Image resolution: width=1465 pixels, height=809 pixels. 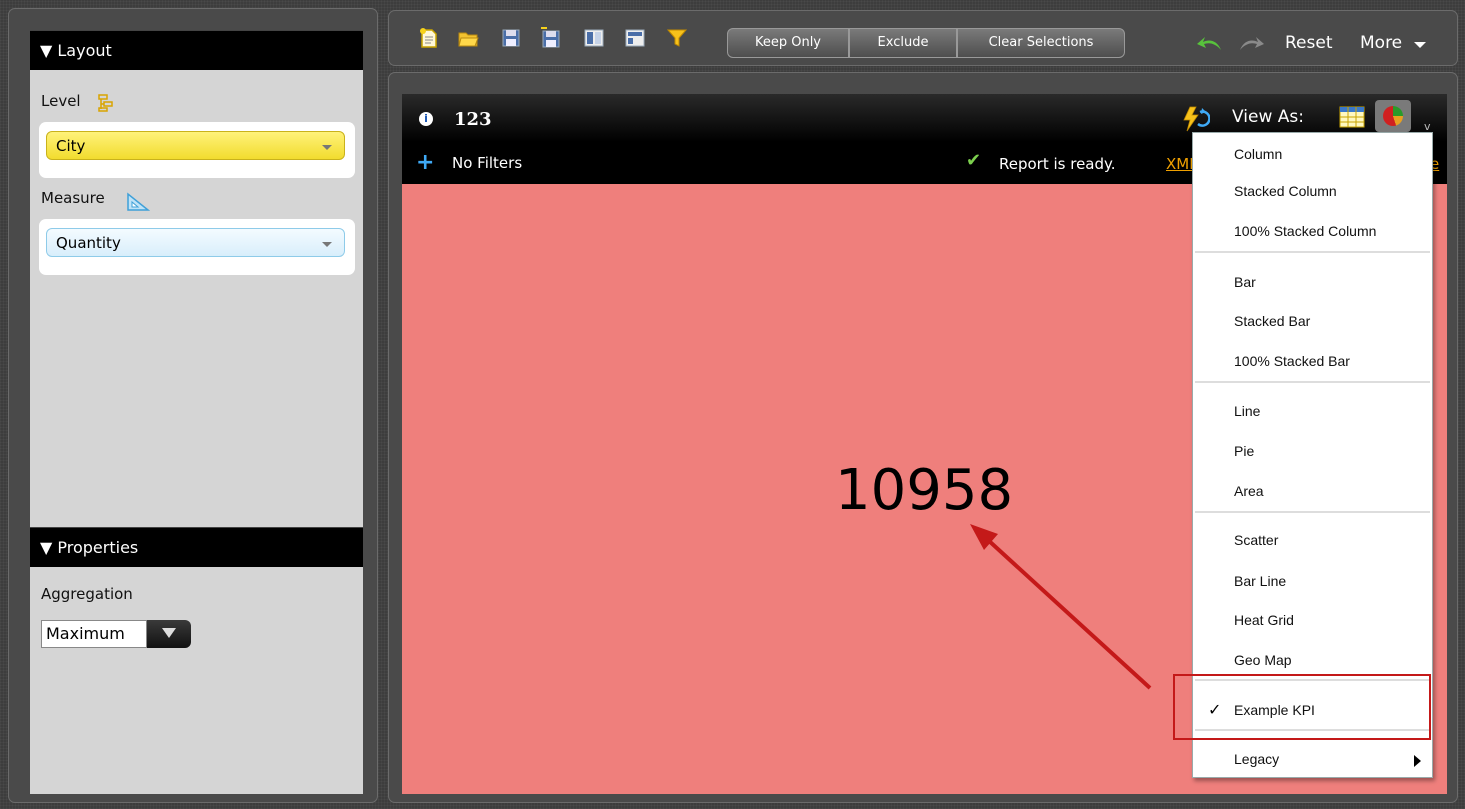 What do you see at coordinates (88, 243) in the screenshot?
I see `measure-dropdown-value: Quantity` at bounding box center [88, 243].